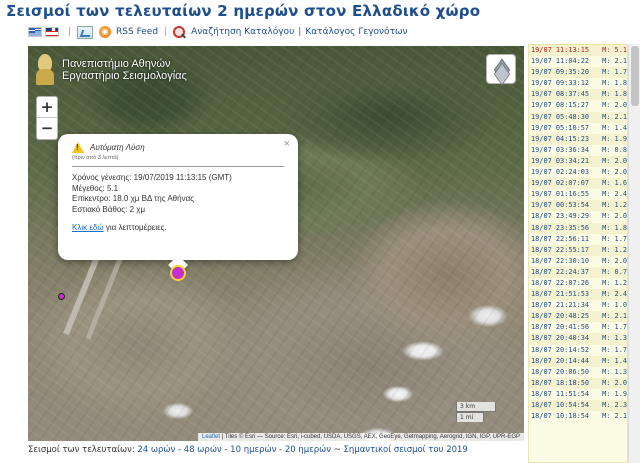 This screenshot has width=640, height=463. What do you see at coordinates (635, 76) in the screenshot?
I see `scrollbar-thumb` at bounding box center [635, 76].